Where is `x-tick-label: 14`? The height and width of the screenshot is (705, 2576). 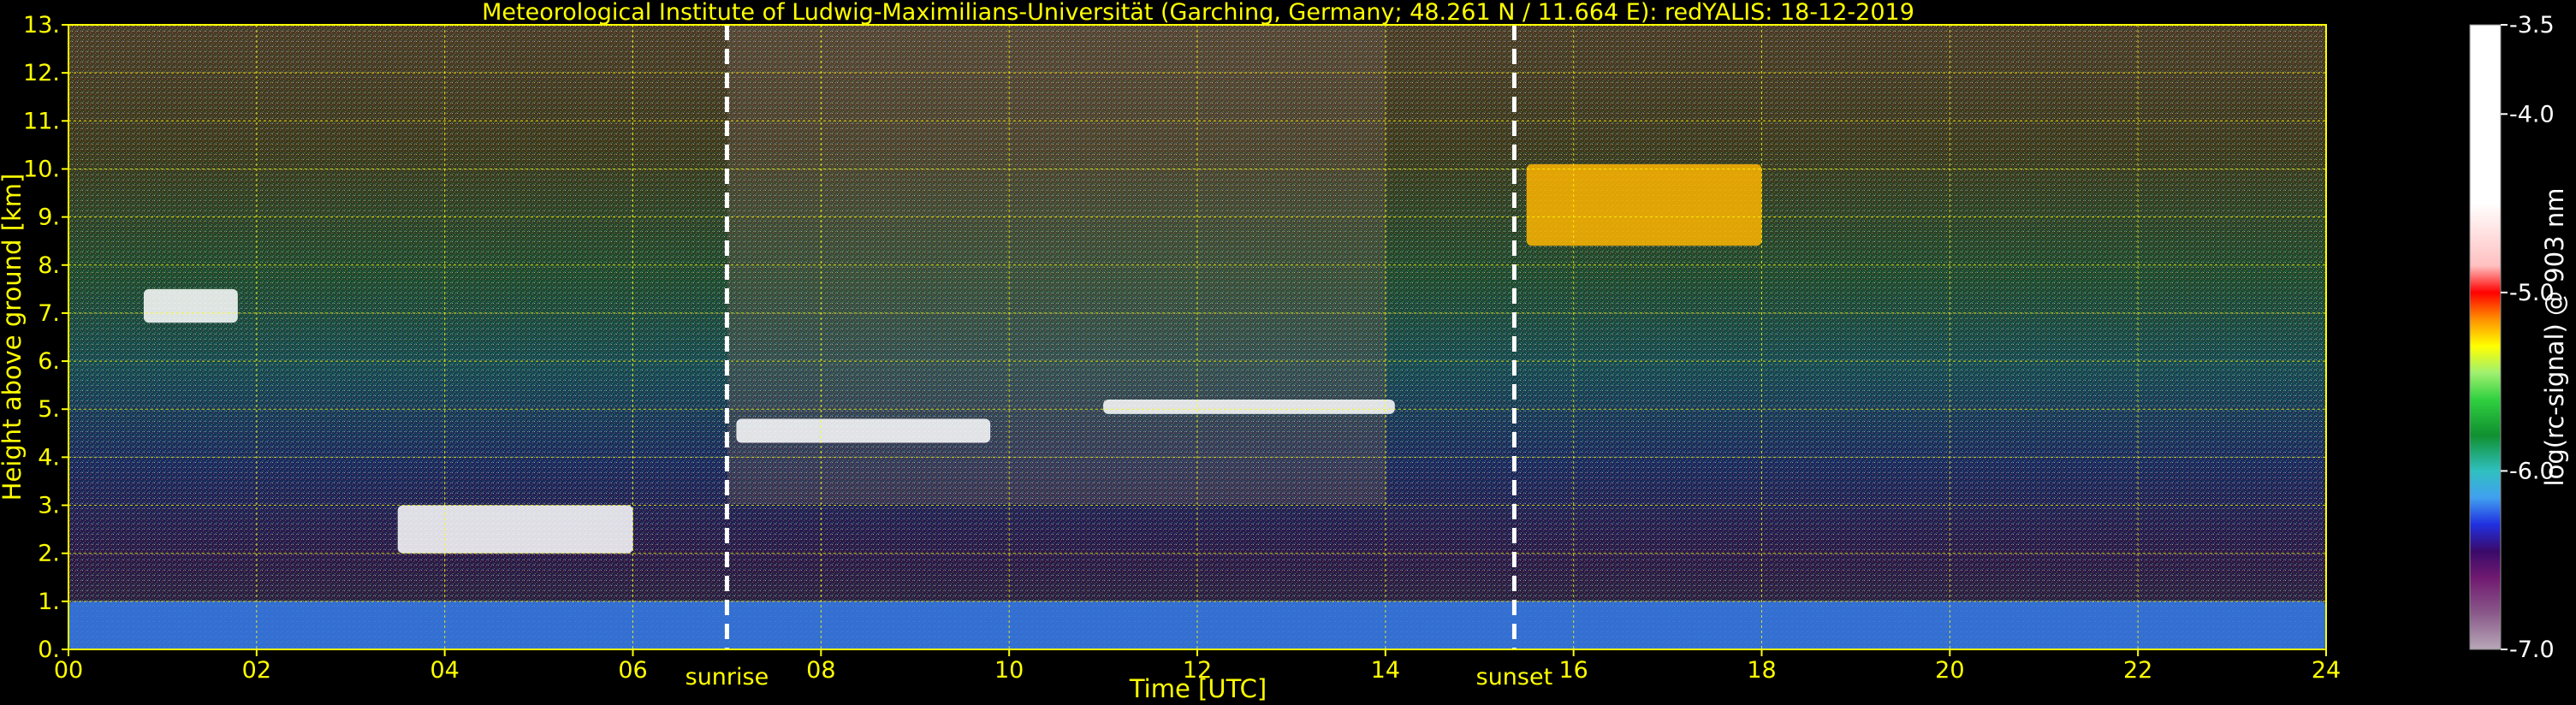 x-tick-label: 14 is located at coordinates (1385, 670).